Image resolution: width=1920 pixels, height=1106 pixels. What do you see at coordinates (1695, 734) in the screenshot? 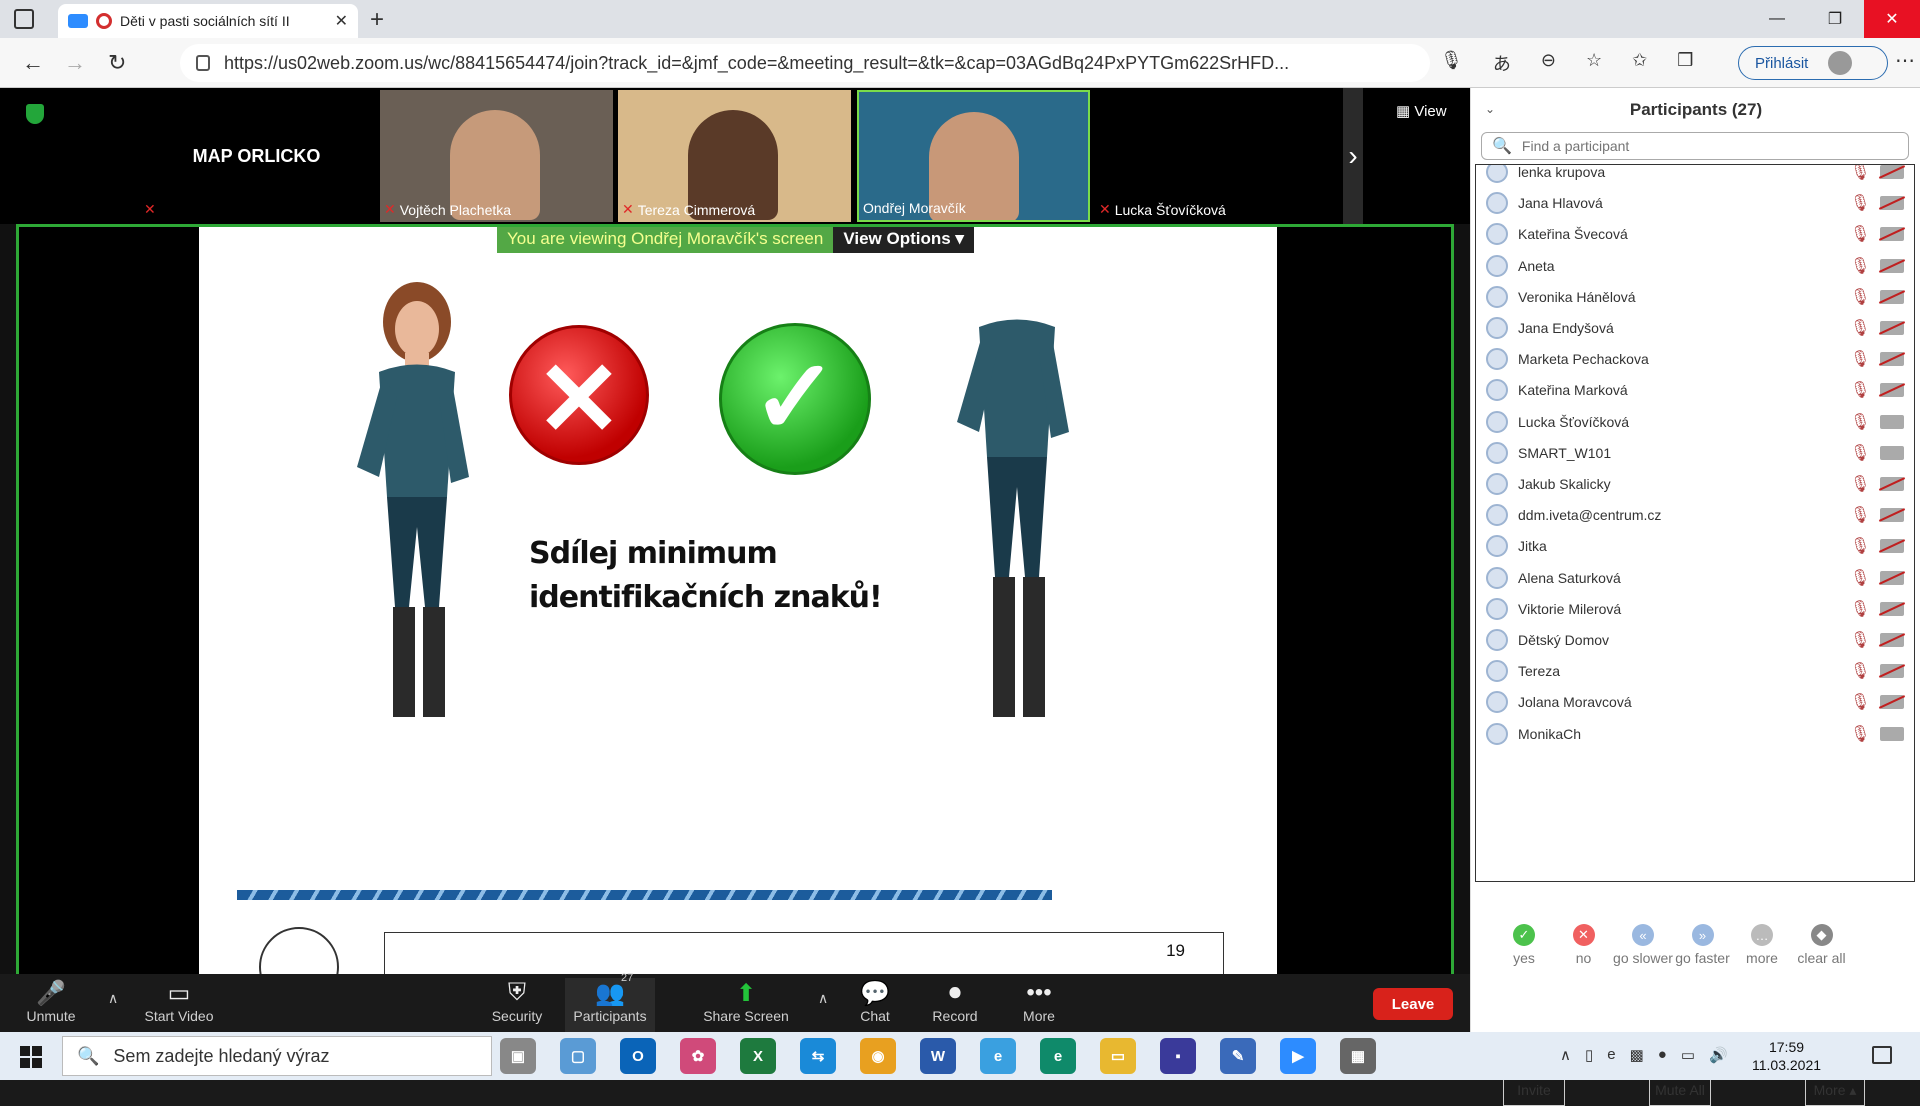
I see `participant-row: MonikaCh 🎙` at bounding box center [1695, 734].